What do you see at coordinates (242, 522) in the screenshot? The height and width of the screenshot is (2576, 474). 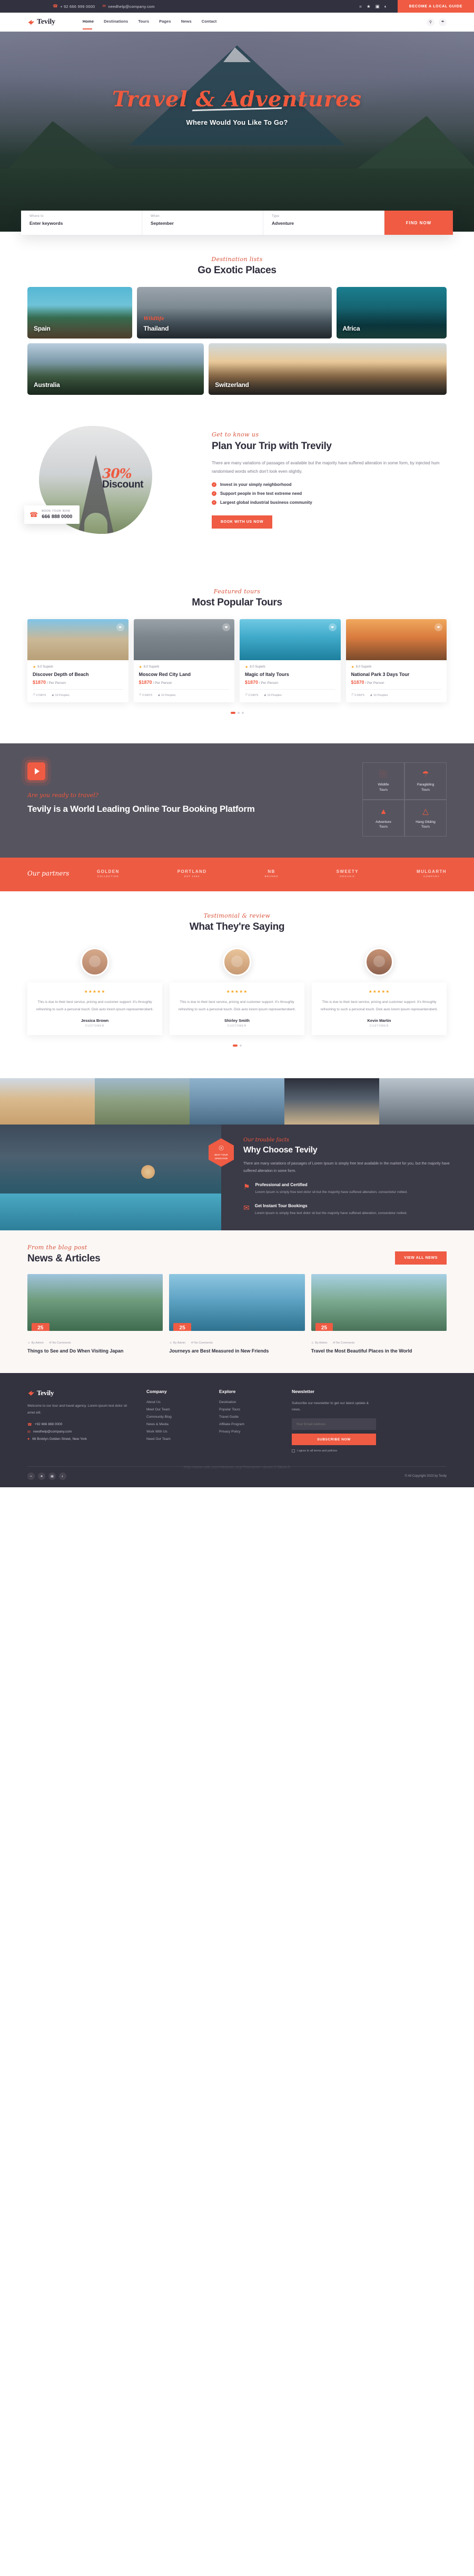 I see `book-with-us-button: BOOK WITH US NOW` at bounding box center [242, 522].